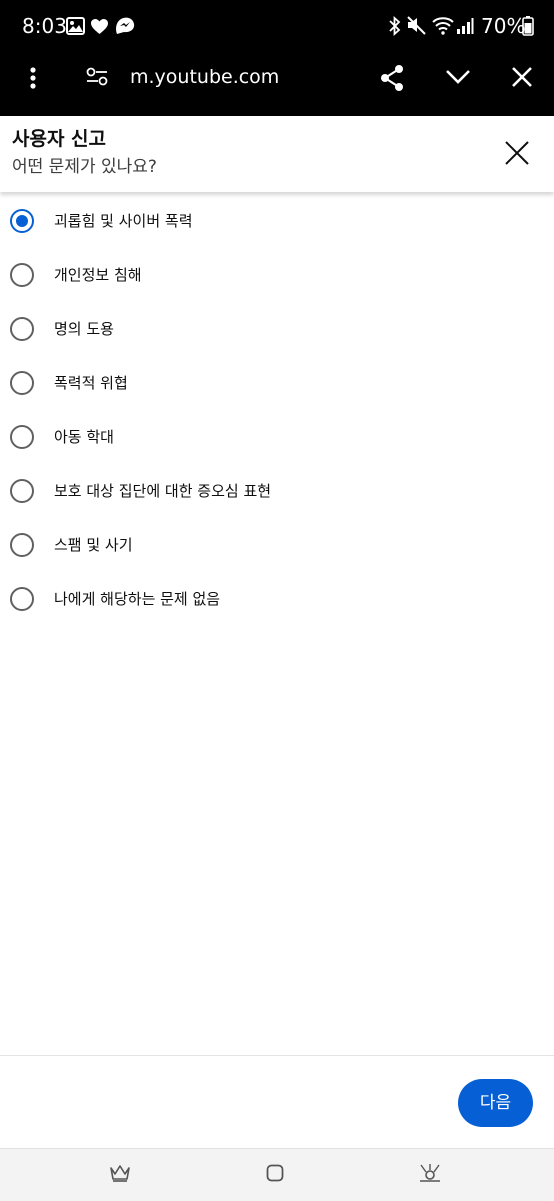 This screenshot has width=554, height=1201. I want to click on footer-divider, so click(277, 1055).